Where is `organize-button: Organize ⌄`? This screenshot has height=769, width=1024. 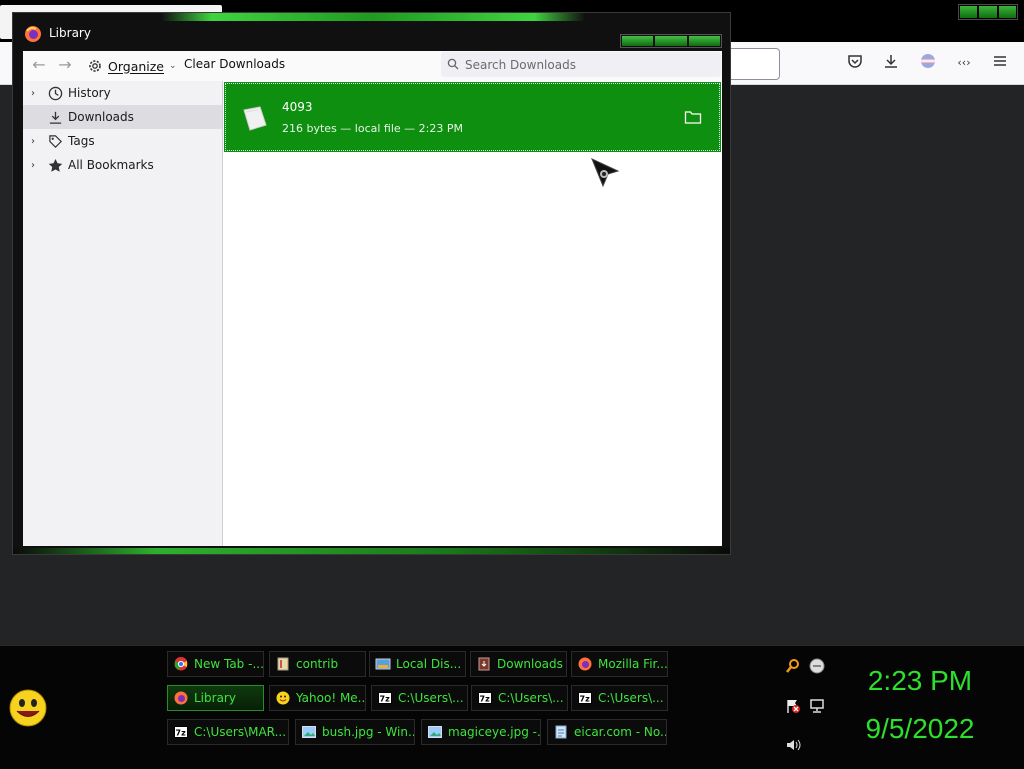
organize-button: Organize ⌄ is located at coordinates (132, 66).